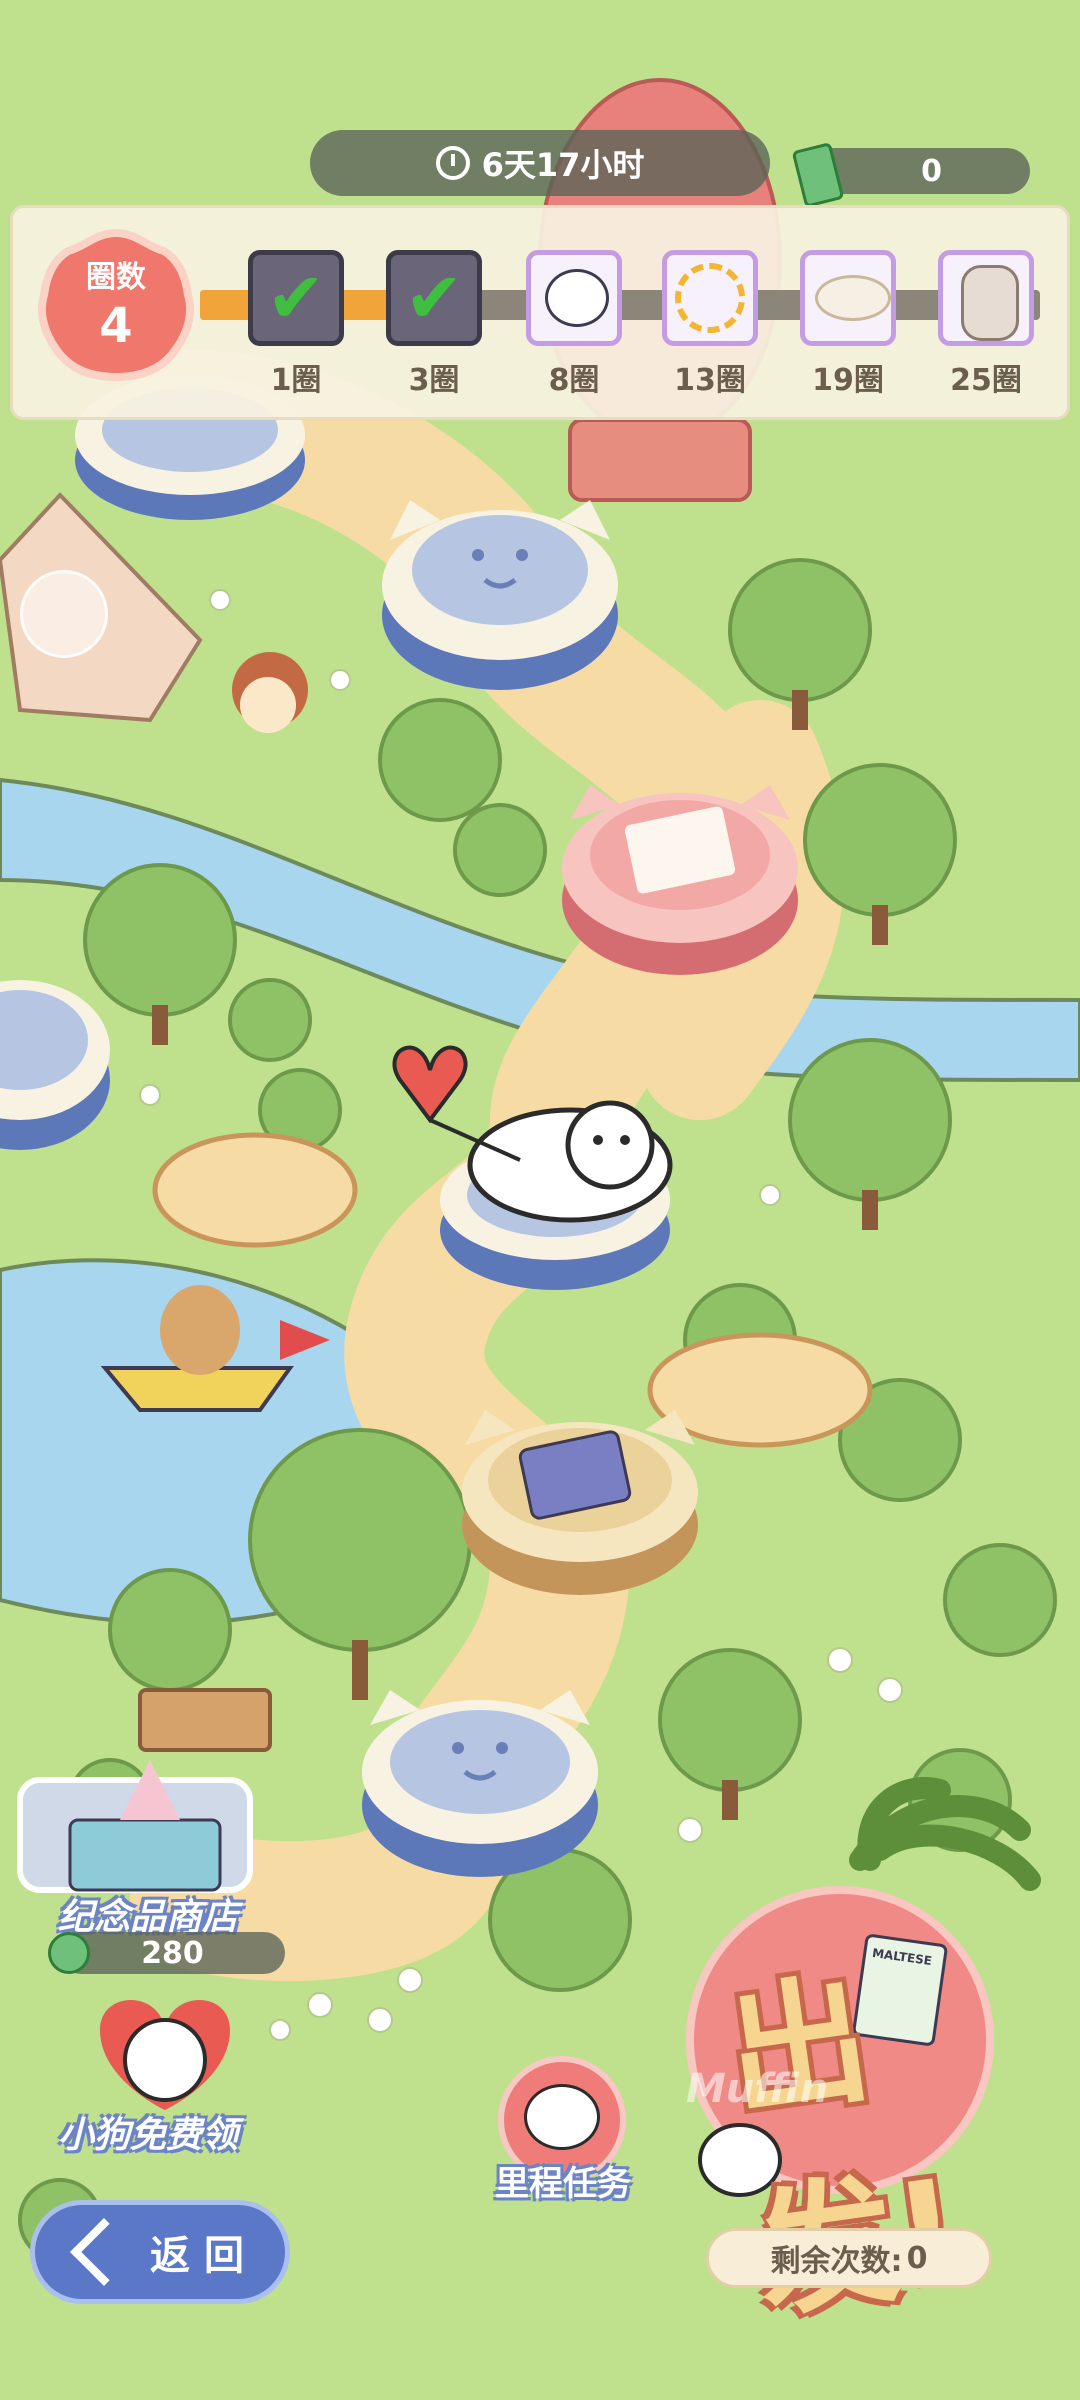 The height and width of the screenshot is (2400, 1080). What do you see at coordinates (204, 2256) in the screenshot?
I see `back-label: 返回` at bounding box center [204, 2256].